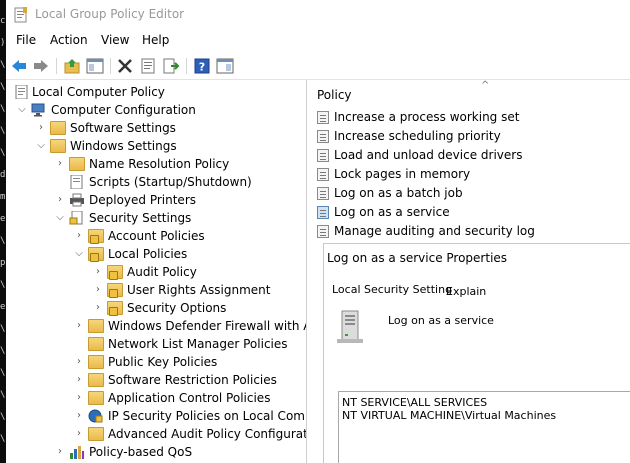 The width and height of the screenshot is (630, 463). I want to click on tree-label: Scripts (Startup/Shutdown), so click(170, 182).